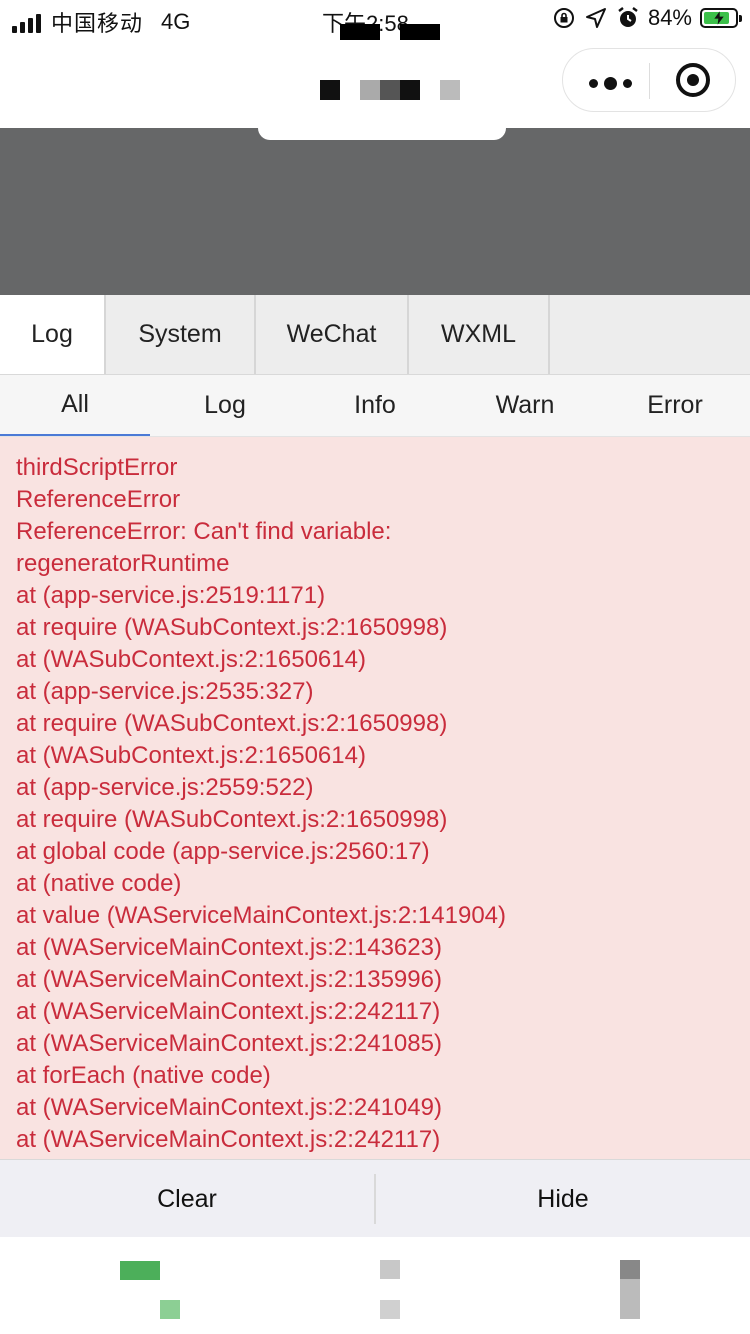 Image resolution: width=750 pixels, height=1334 pixels. What do you see at coordinates (229, 1043) in the screenshot?
I see `log-line: at (WAServiceMainContext.js:2:241085)` at bounding box center [229, 1043].